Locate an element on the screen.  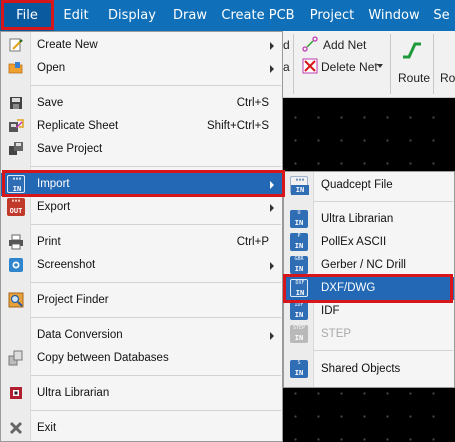
menu-item-label: Data Conversion is located at coordinates (80, 335).